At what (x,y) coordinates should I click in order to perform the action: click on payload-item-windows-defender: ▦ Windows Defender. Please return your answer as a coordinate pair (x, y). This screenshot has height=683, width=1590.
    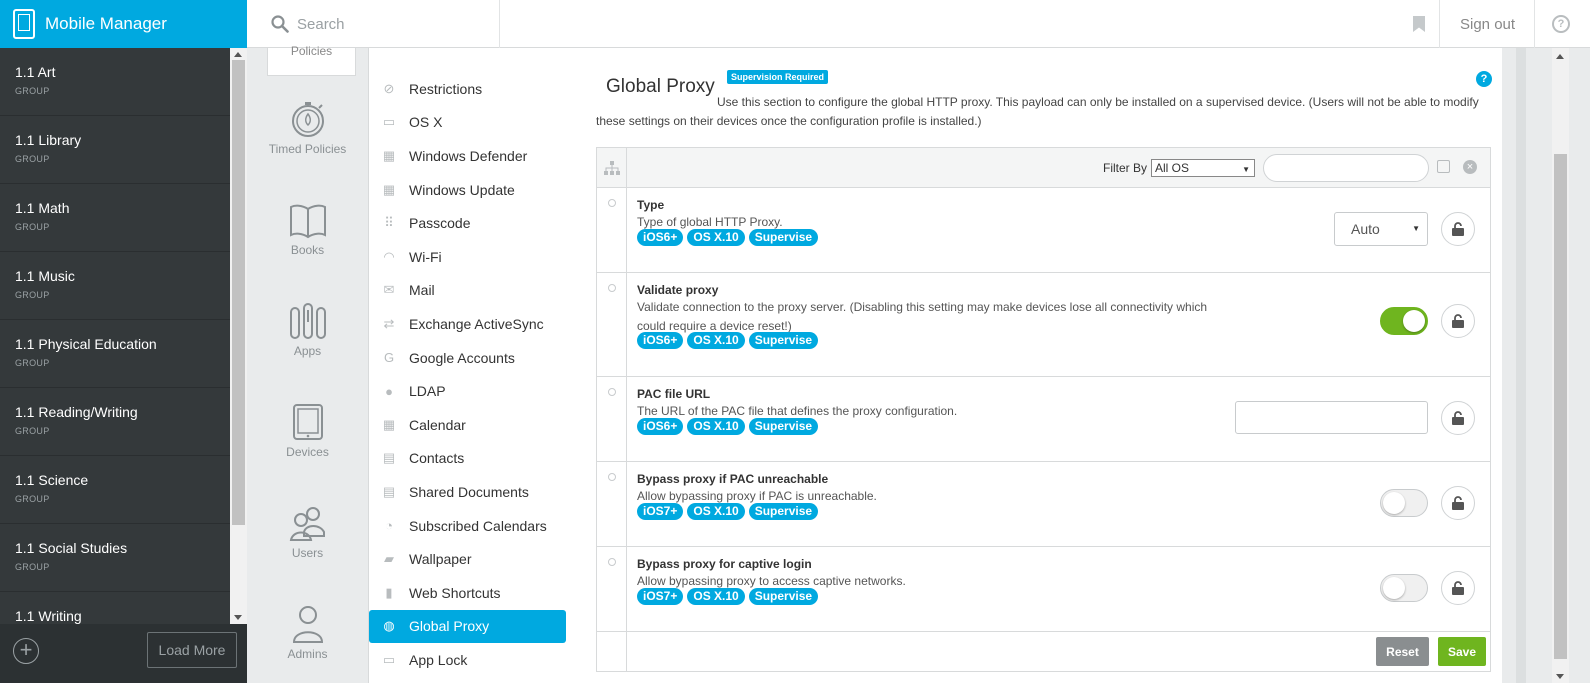
    Looking at the image, I should click on (468, 156).